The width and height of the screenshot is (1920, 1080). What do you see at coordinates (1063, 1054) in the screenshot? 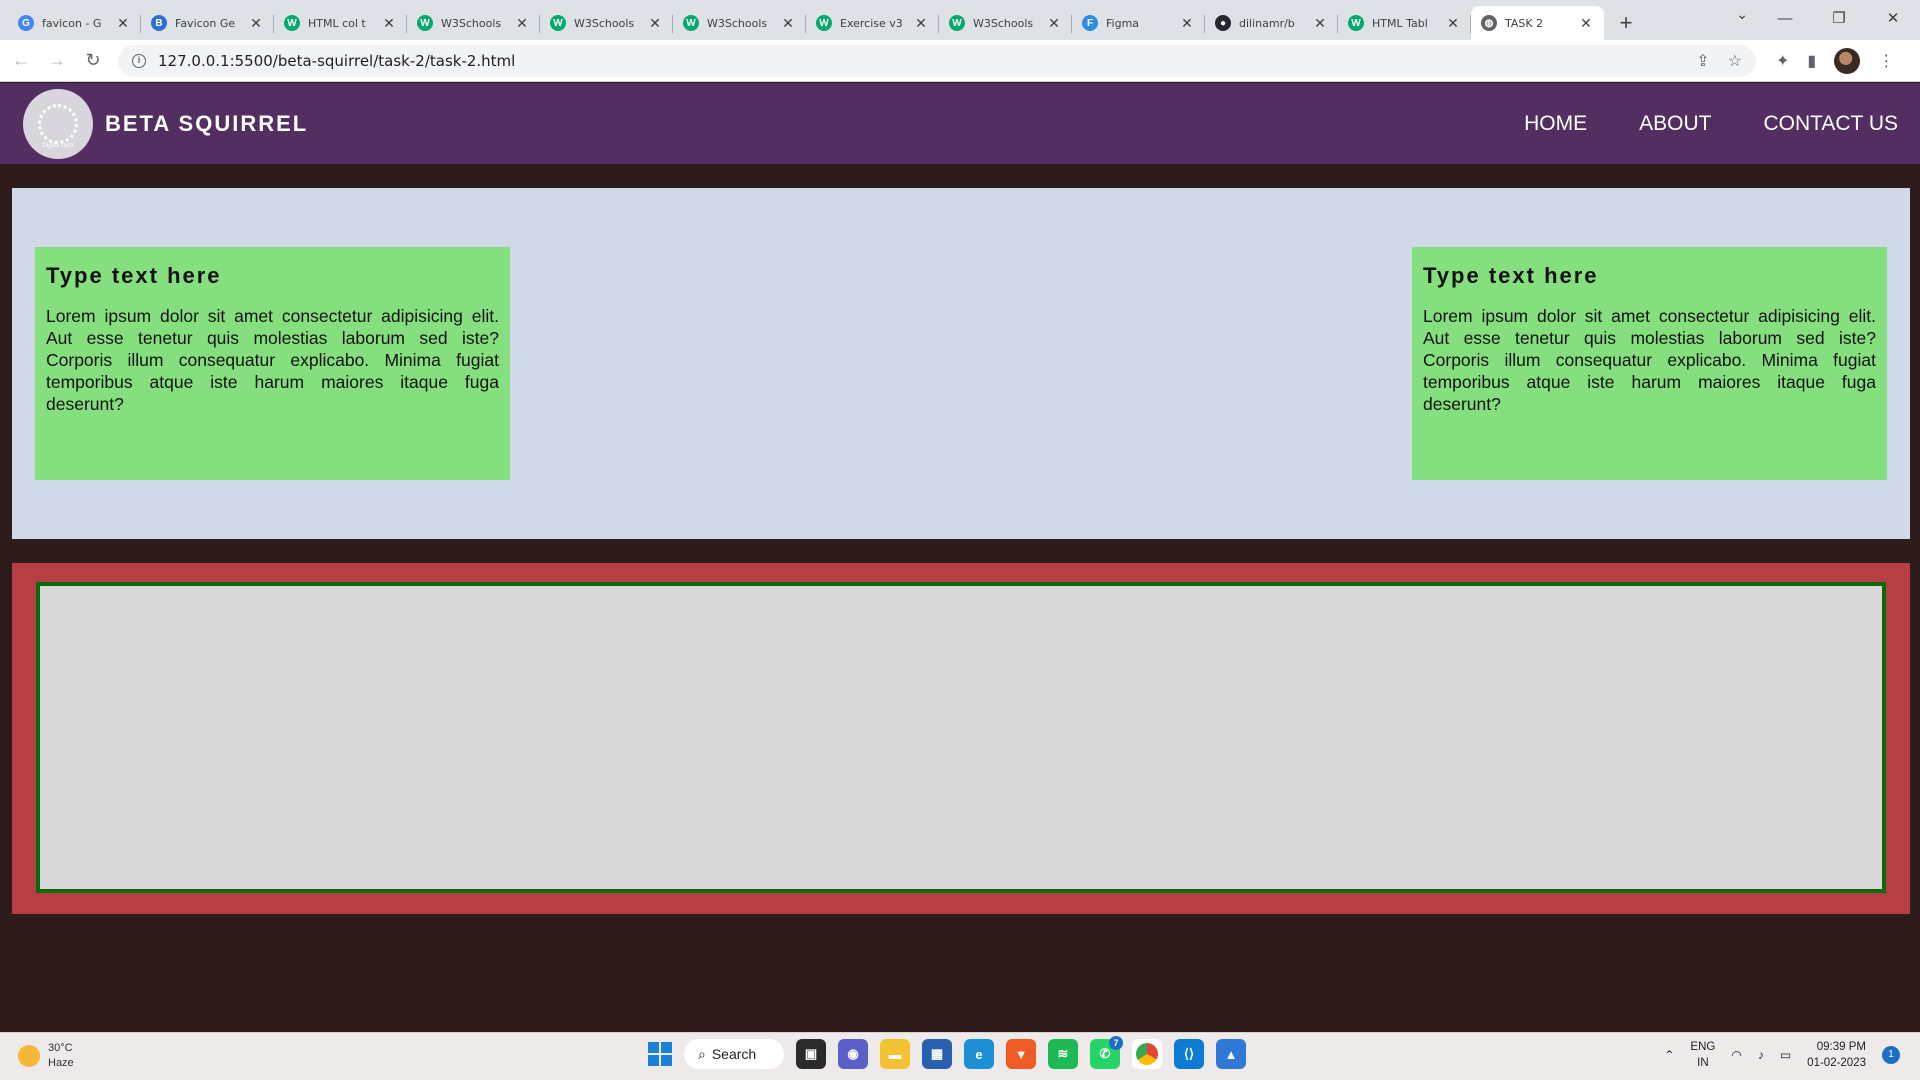
I see `spotify-icon: ≋` at bounding box center [1063, 1054].